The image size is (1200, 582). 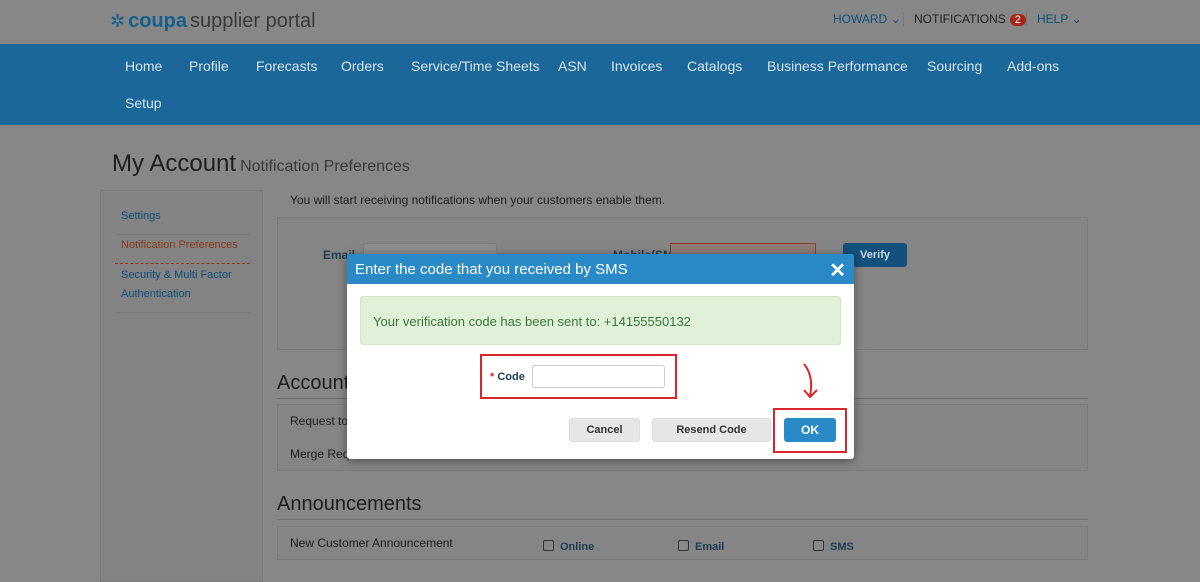 What do you see at coordinates (213, 21) in the screenshot?
I see `coupa-logo: ✲ coupa supplier portal` at bounding box center [213, 21].